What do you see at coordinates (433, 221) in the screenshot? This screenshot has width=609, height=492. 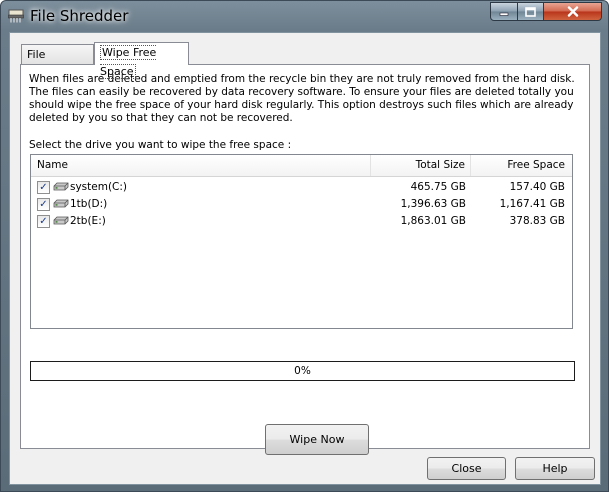 I see `drive-total-size: 1,863.01 GB` at bounding box center [433, 221].